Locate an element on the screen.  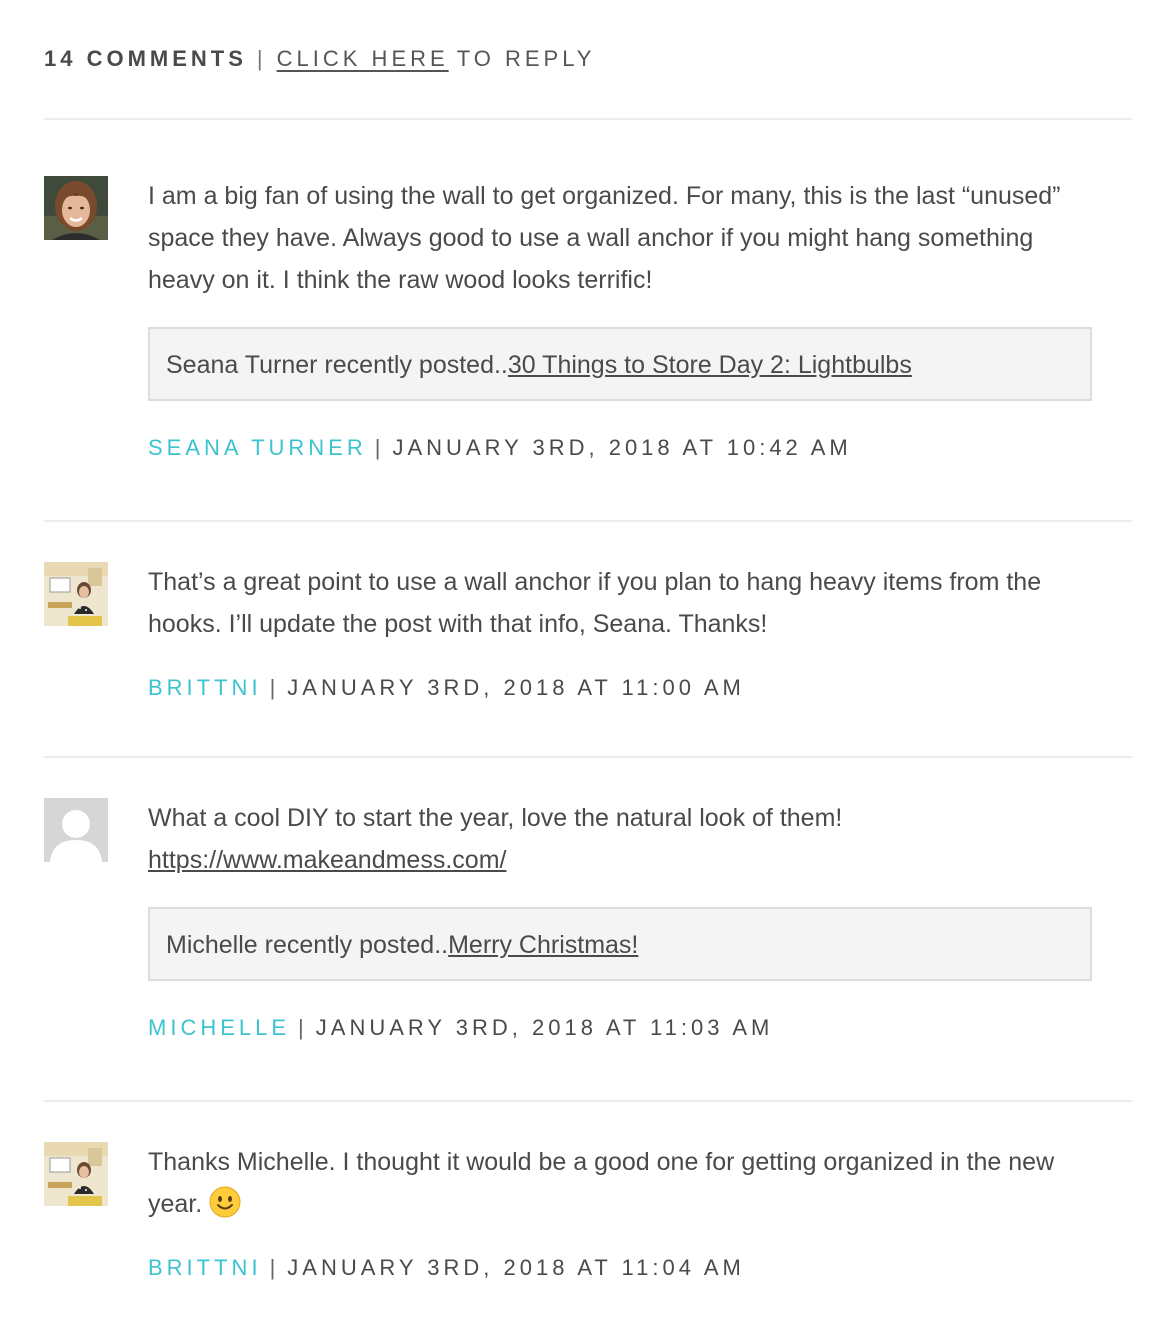
comments-count: 14 COMMENTS is located at coordinates (145, 58).